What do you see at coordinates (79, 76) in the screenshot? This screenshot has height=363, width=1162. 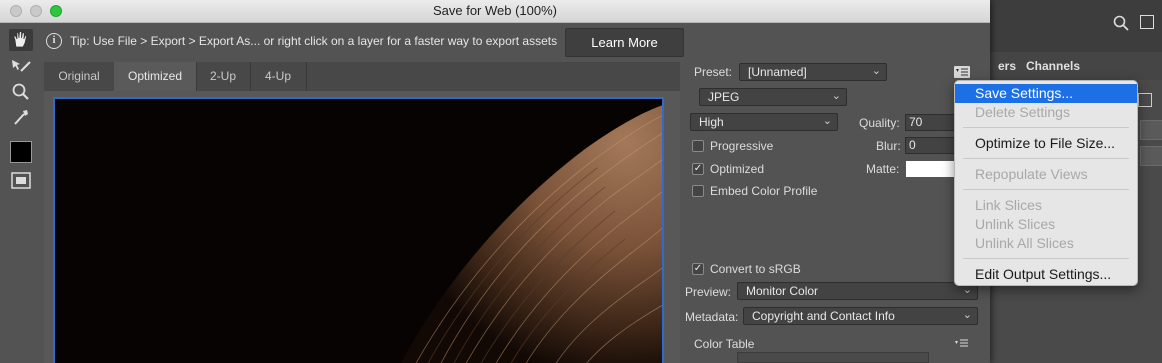 I see `tab-original: Original` at bounding box center [79, 76].